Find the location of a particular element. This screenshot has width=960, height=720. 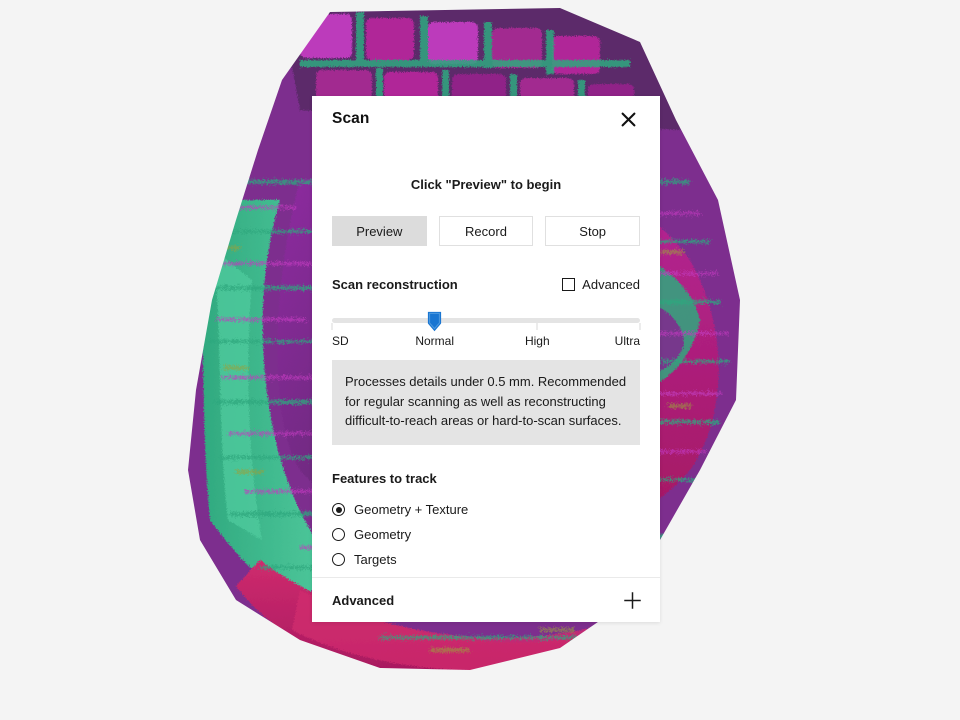

instruction-text: Click "Preview" to begin is located at coordinates (486, 184).